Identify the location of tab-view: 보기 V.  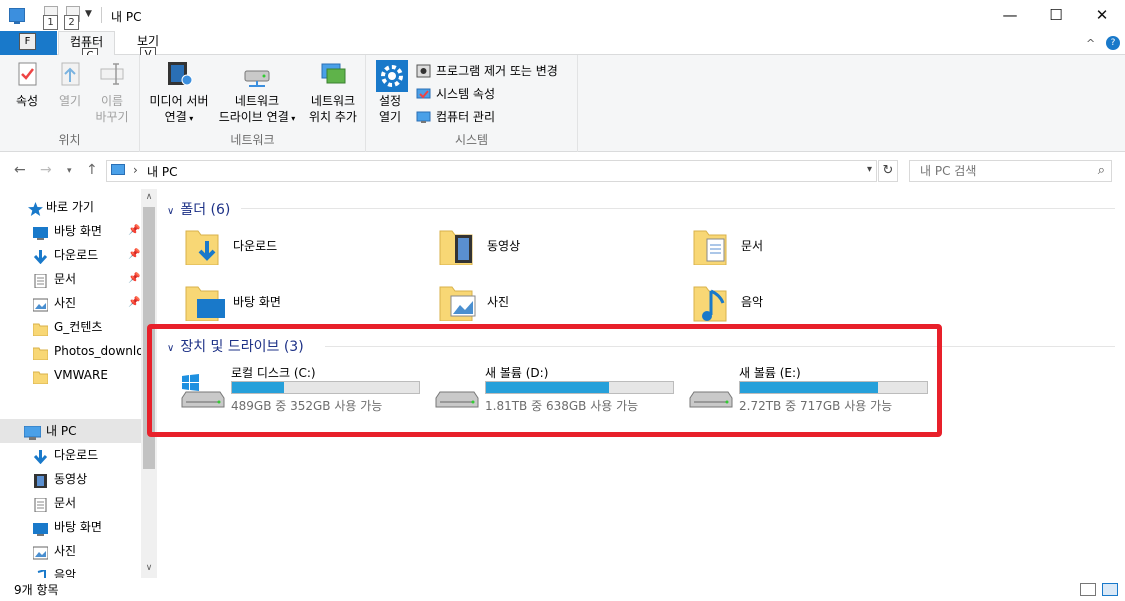
(148, 47).